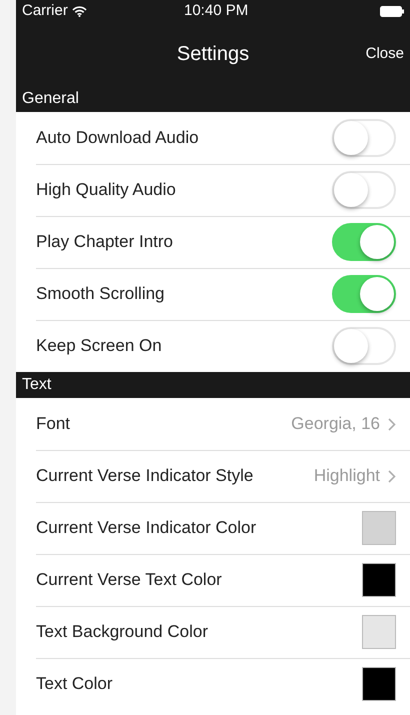 The width and height of the screenshot is (410, 715). I want to click on setting-label: Auto Download Audio, so click(118, 138).